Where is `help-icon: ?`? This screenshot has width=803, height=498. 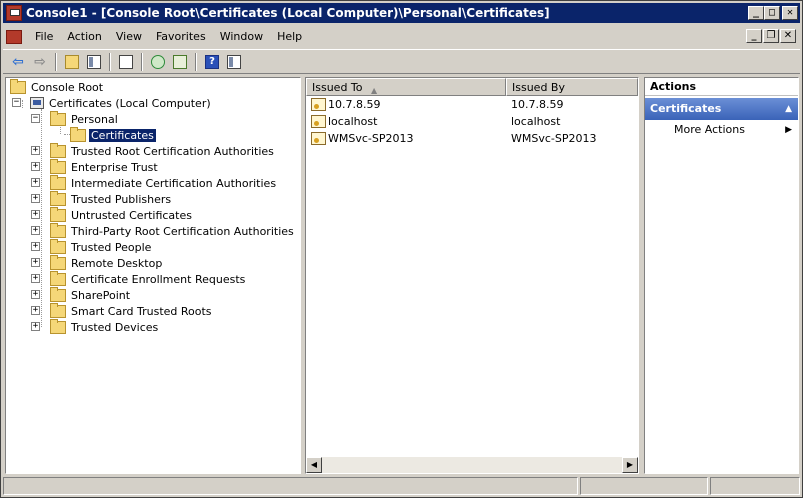
help-icon: ? is located at coordinates (212, 62).